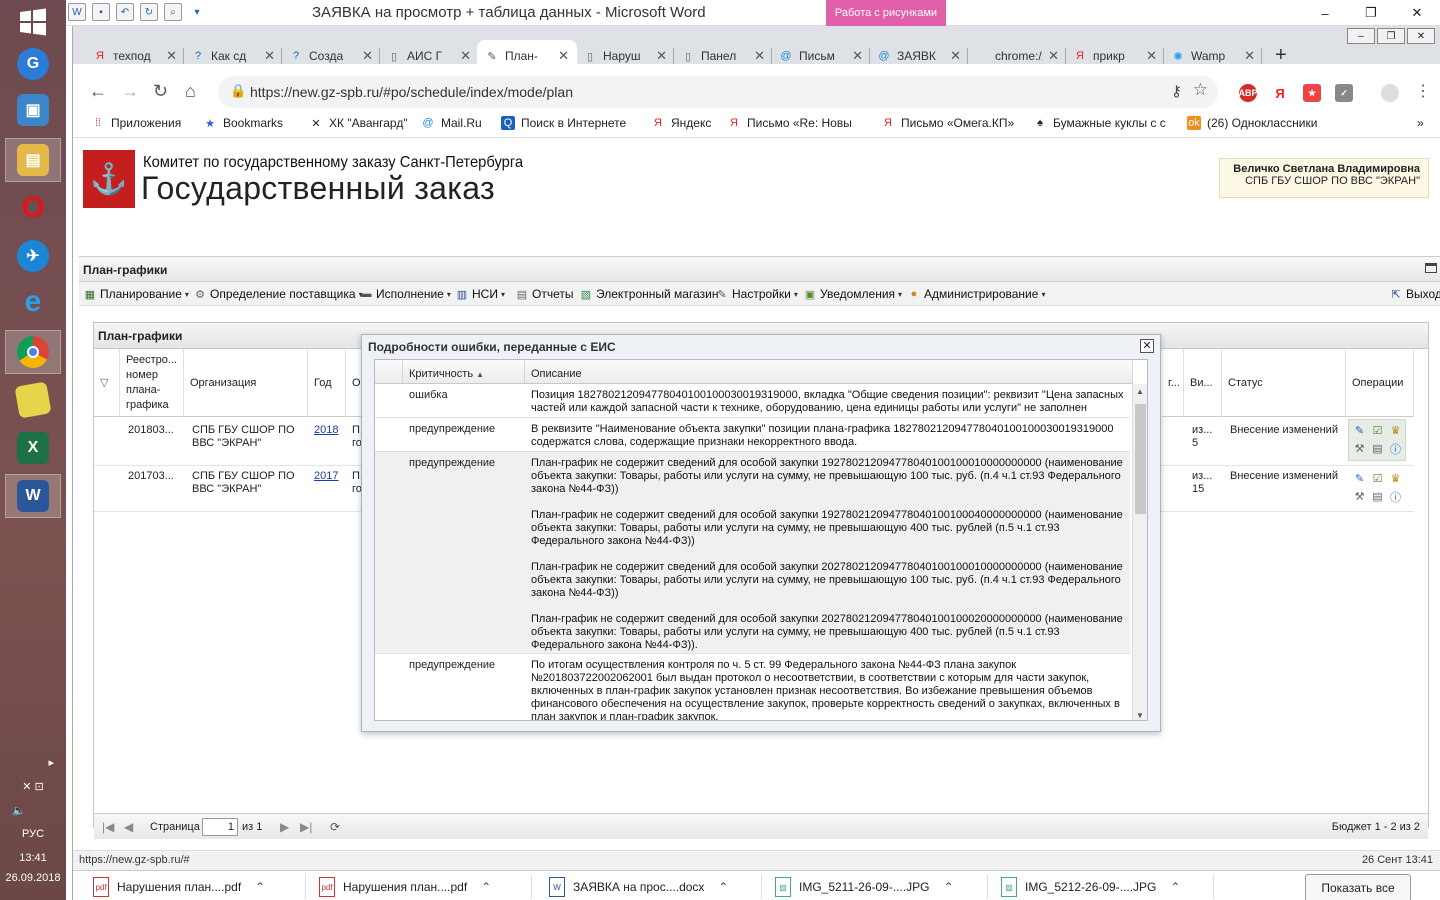  I want to click on bookmark-mailru: @ Mail.Ru, so click(451, 123).